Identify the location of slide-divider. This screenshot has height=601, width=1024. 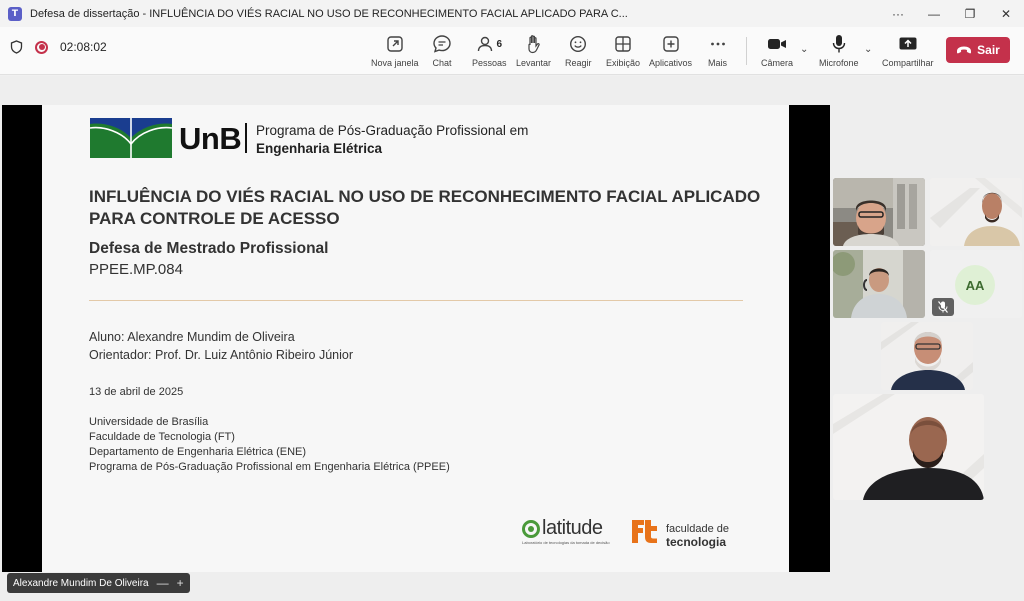
(416, 300).